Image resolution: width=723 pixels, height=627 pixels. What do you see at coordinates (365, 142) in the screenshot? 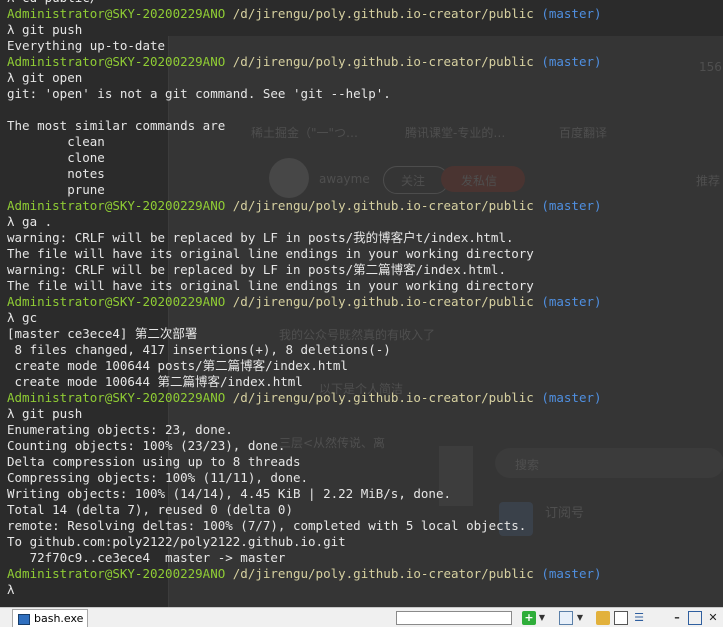
I see `terminal-line: clean` at bounding box center [365, 142].